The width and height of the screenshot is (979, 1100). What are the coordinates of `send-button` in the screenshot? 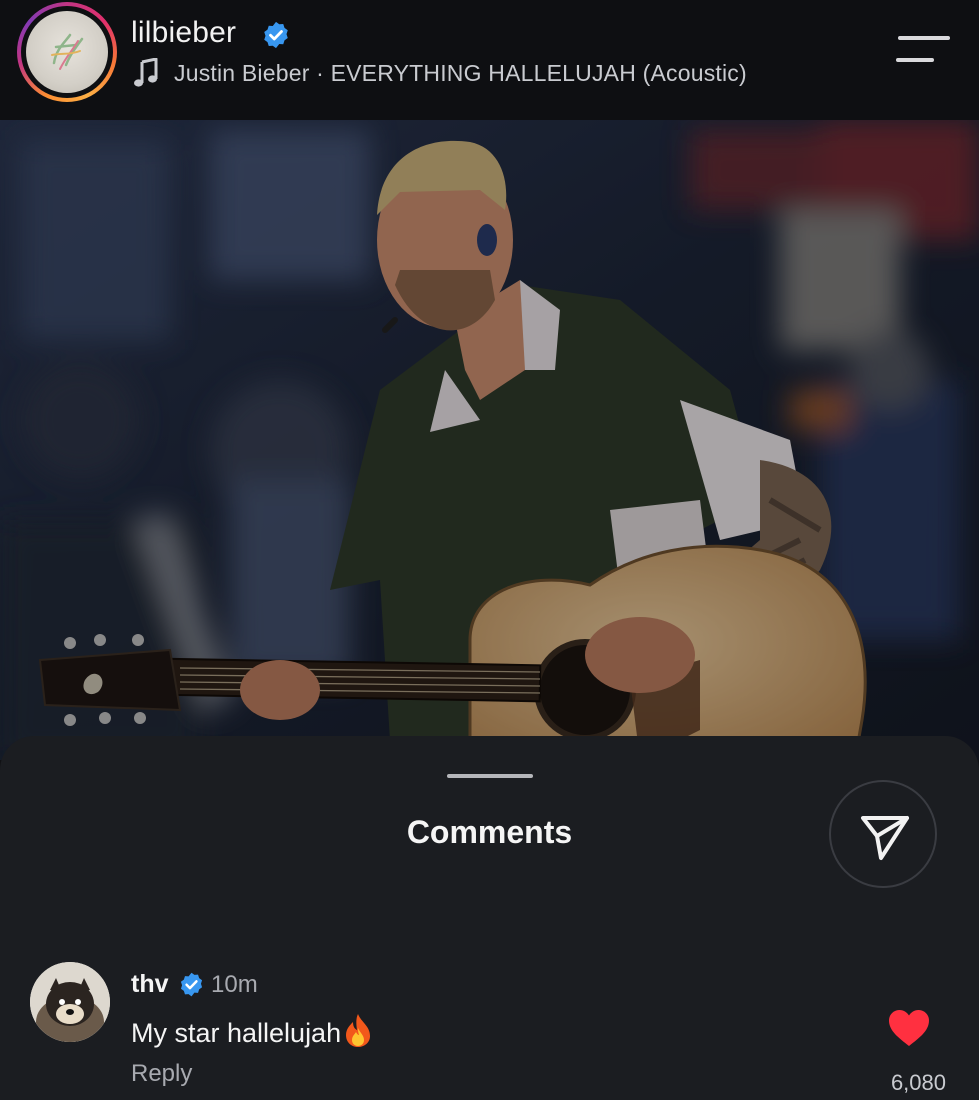 It's located at (883, 834).